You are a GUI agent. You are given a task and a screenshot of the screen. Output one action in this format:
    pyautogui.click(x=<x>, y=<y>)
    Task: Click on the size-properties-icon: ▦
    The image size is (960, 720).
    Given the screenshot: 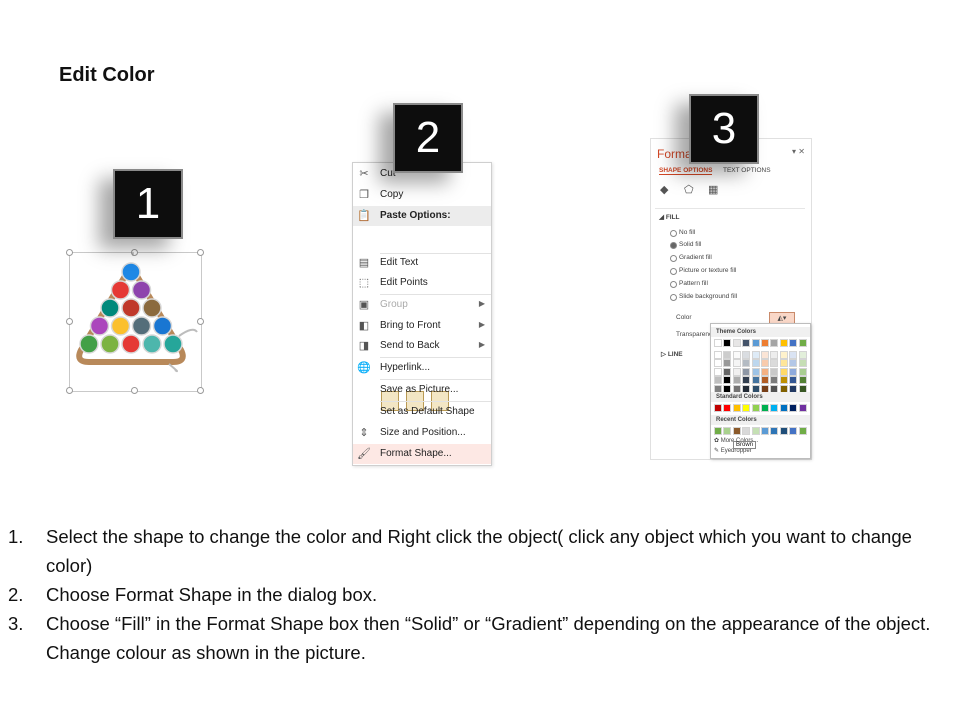 What is the action you would take?
    pyautogui.click(x=713, y=189)
    